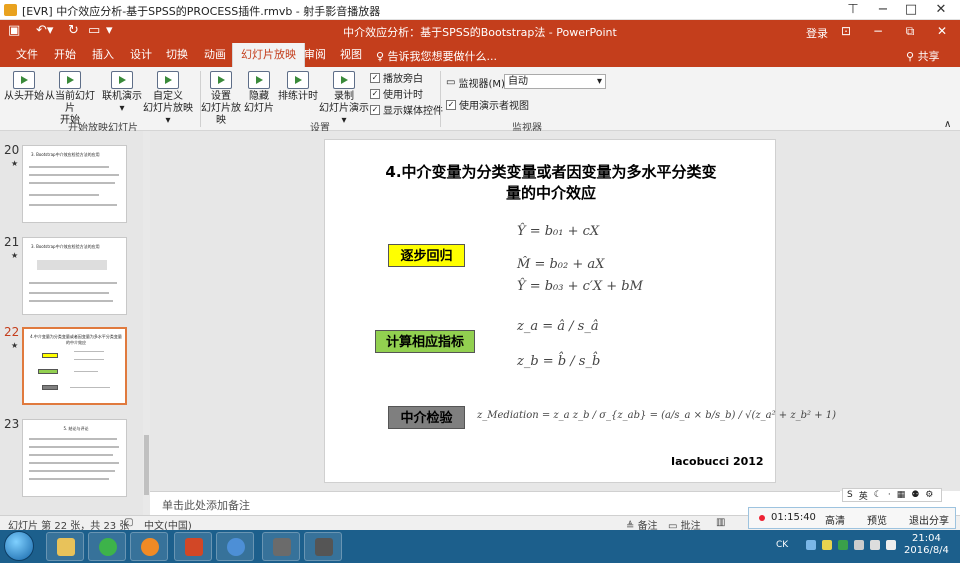 This screenshot has width=960, height=563. Describe the element at coordinates (12, 150) in the screenshot. I see `thumb-number: 20` at that location.